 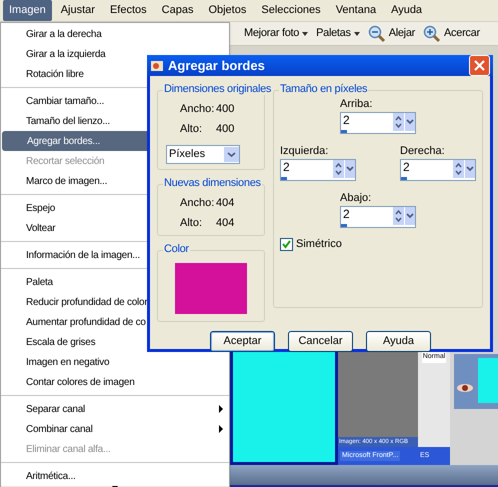 I want to click on field-label: Abajo:, so click(x=356, y=198).